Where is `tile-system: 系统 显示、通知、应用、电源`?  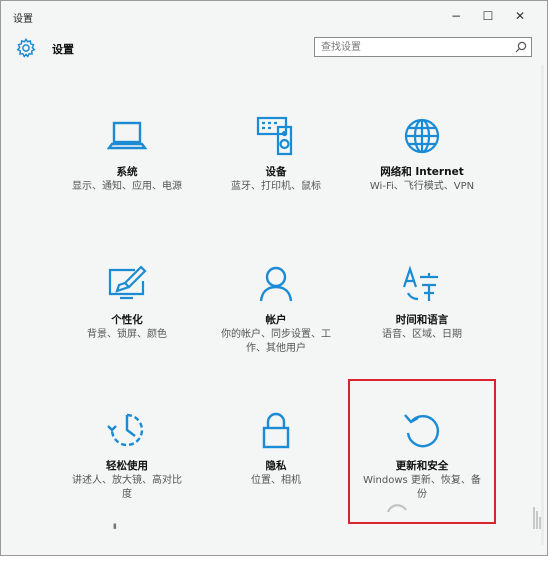
tile-system: 系统 显示、通知、应用、电源 is located at coordinates (127, 154).